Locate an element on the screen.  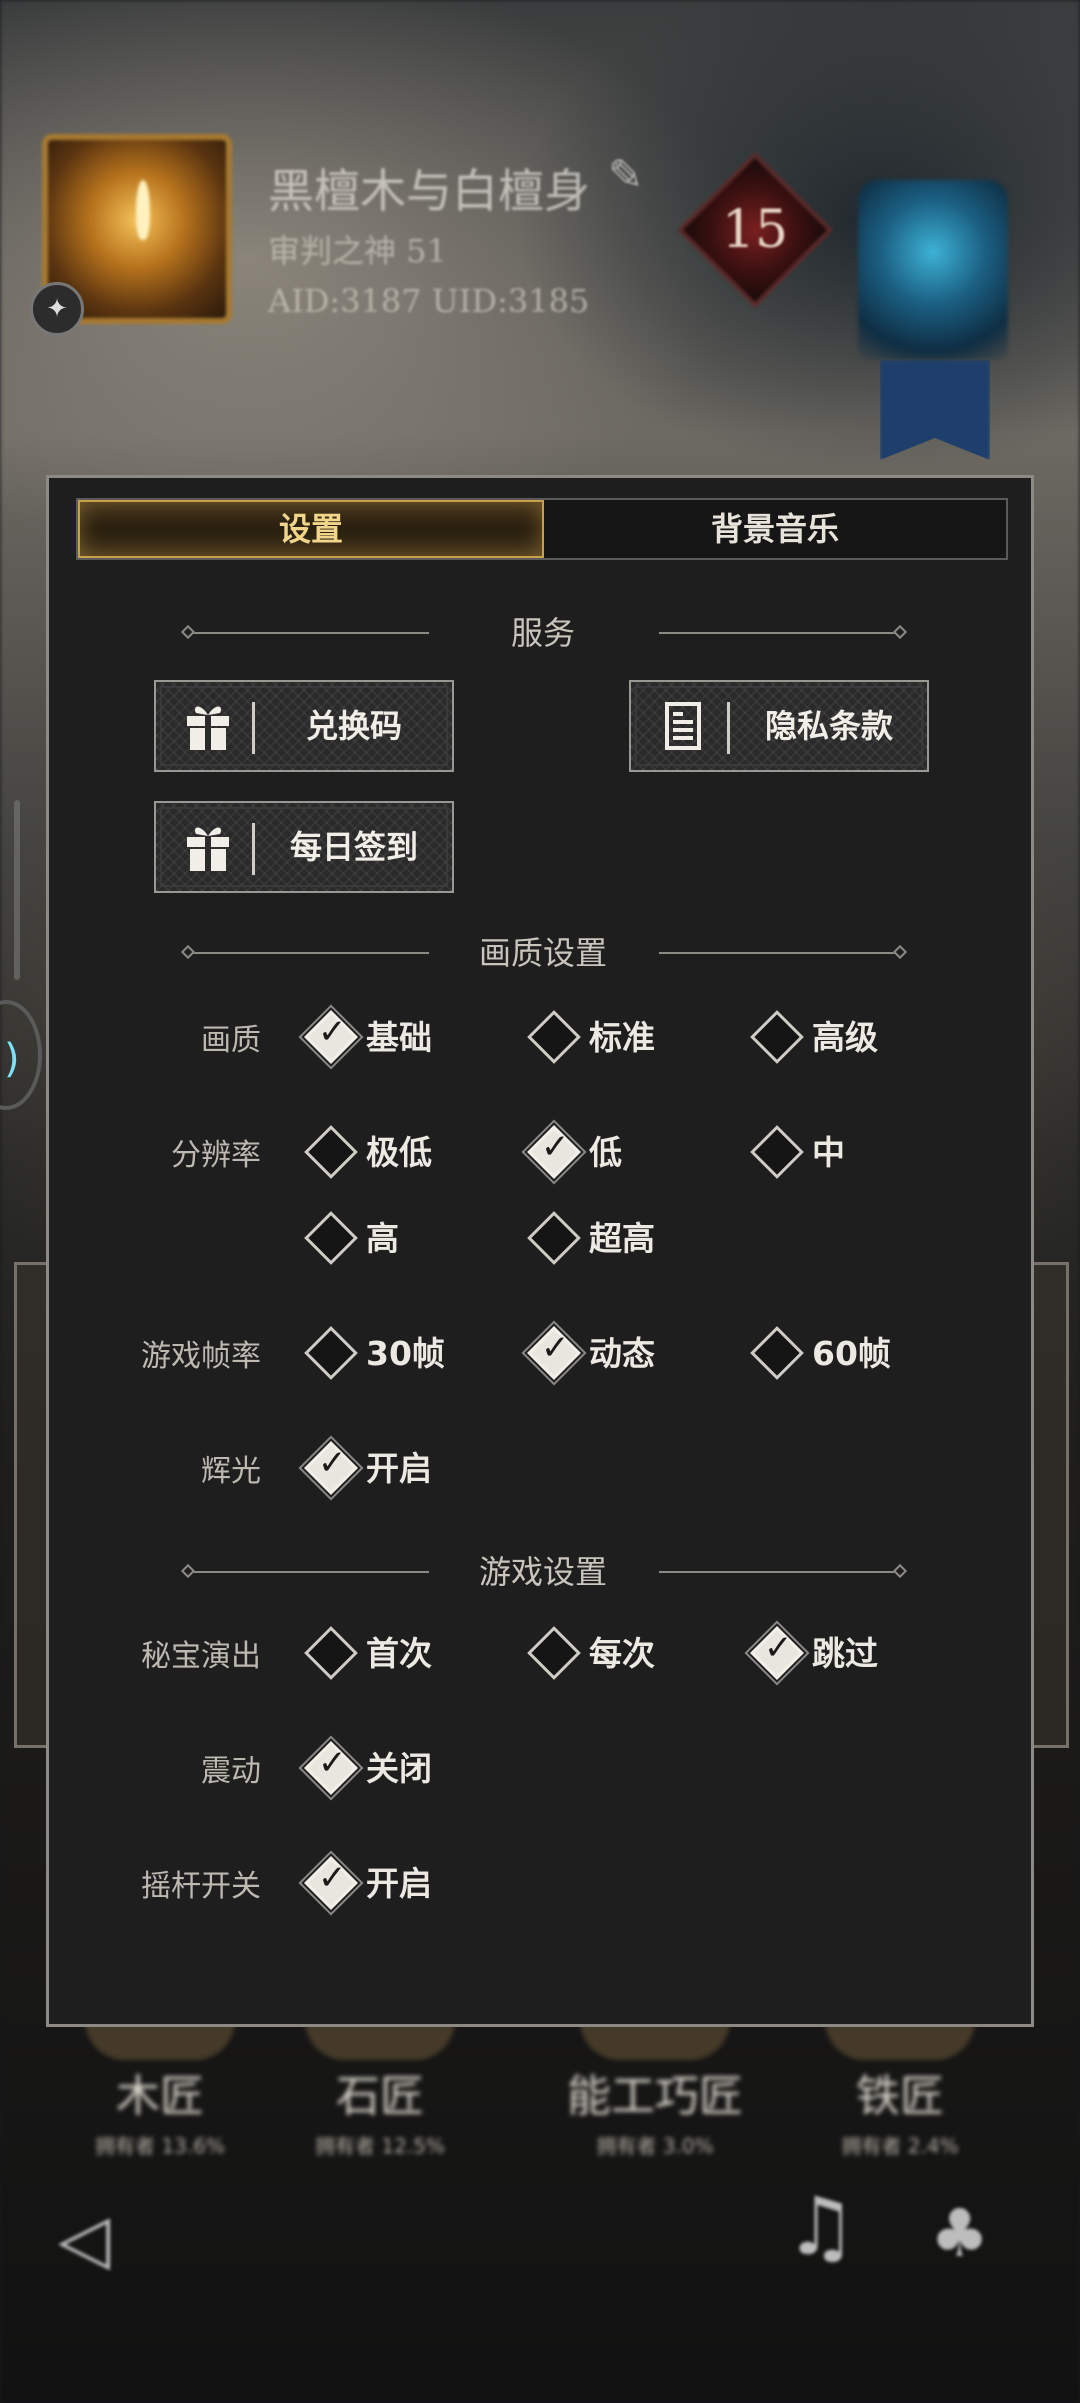
glow-label: 辉光 is located at coordinates (231, 1471).